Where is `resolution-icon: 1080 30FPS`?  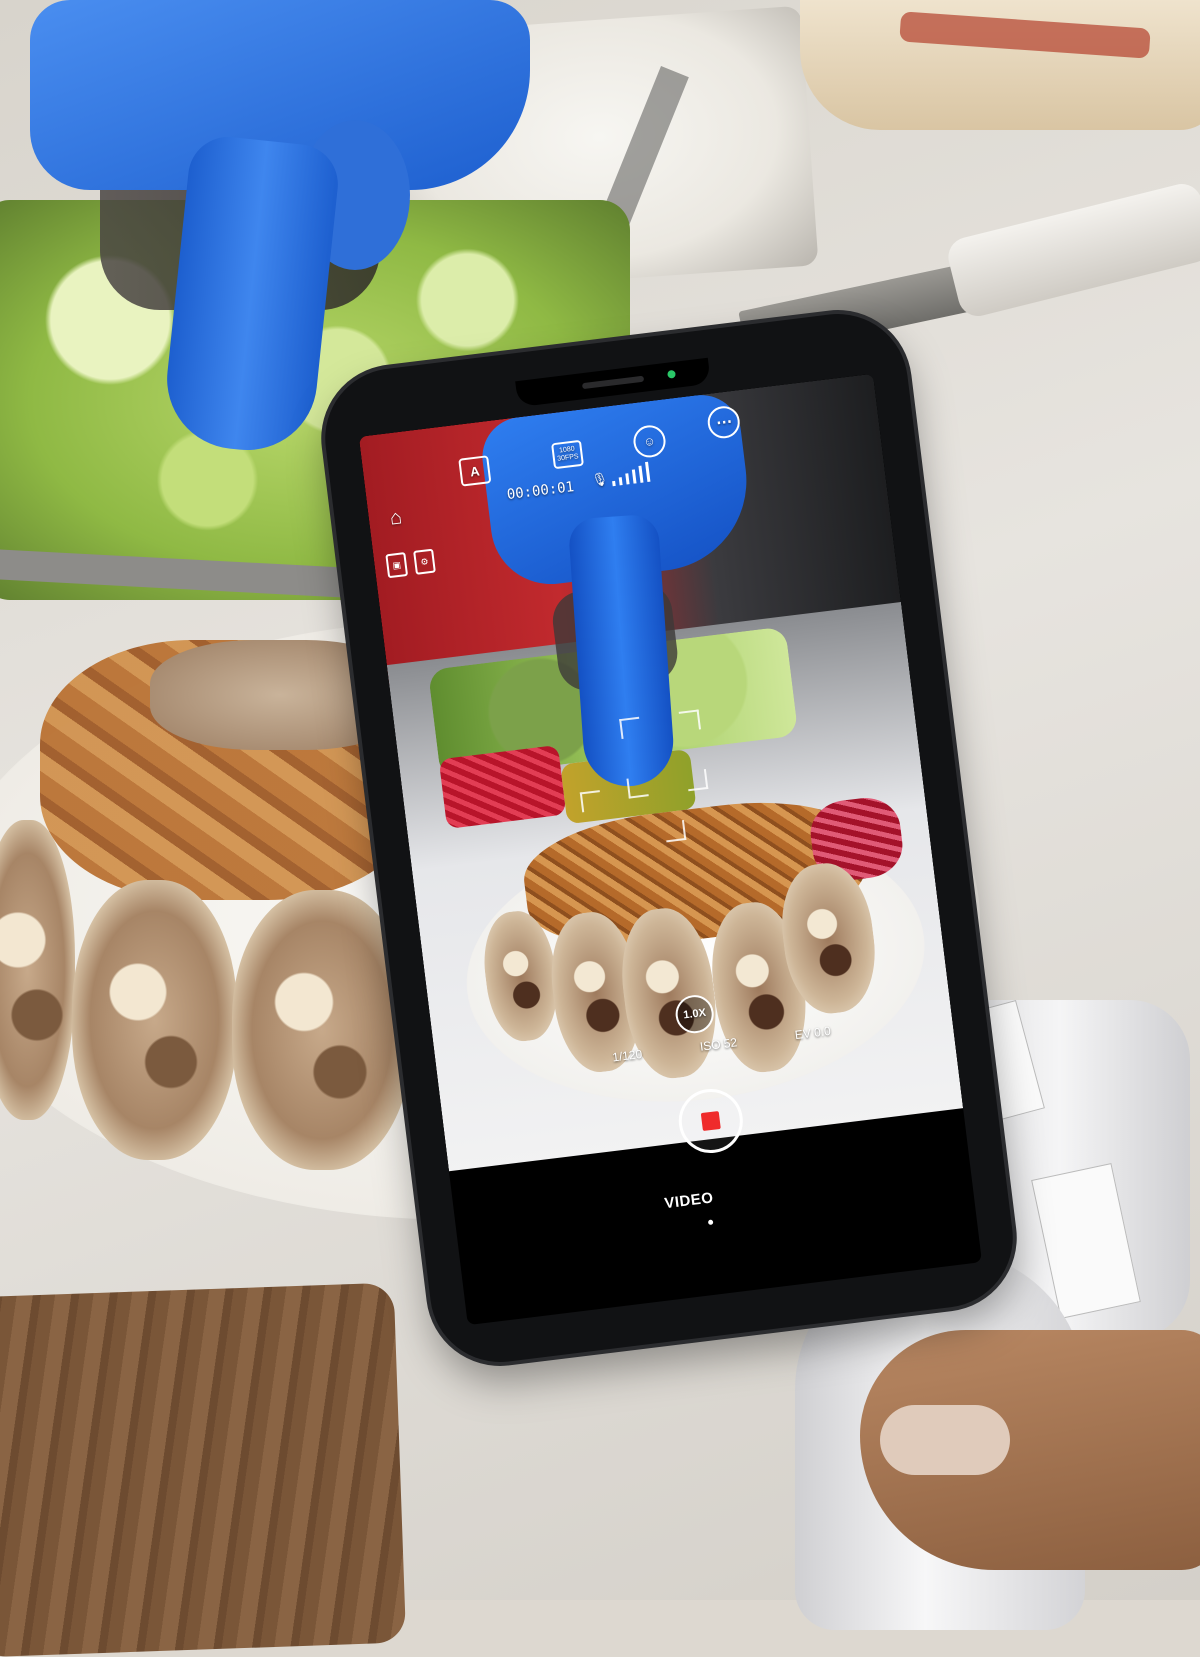 resolution-icon: 1080 30FPS is located at coordinates (567, 454).